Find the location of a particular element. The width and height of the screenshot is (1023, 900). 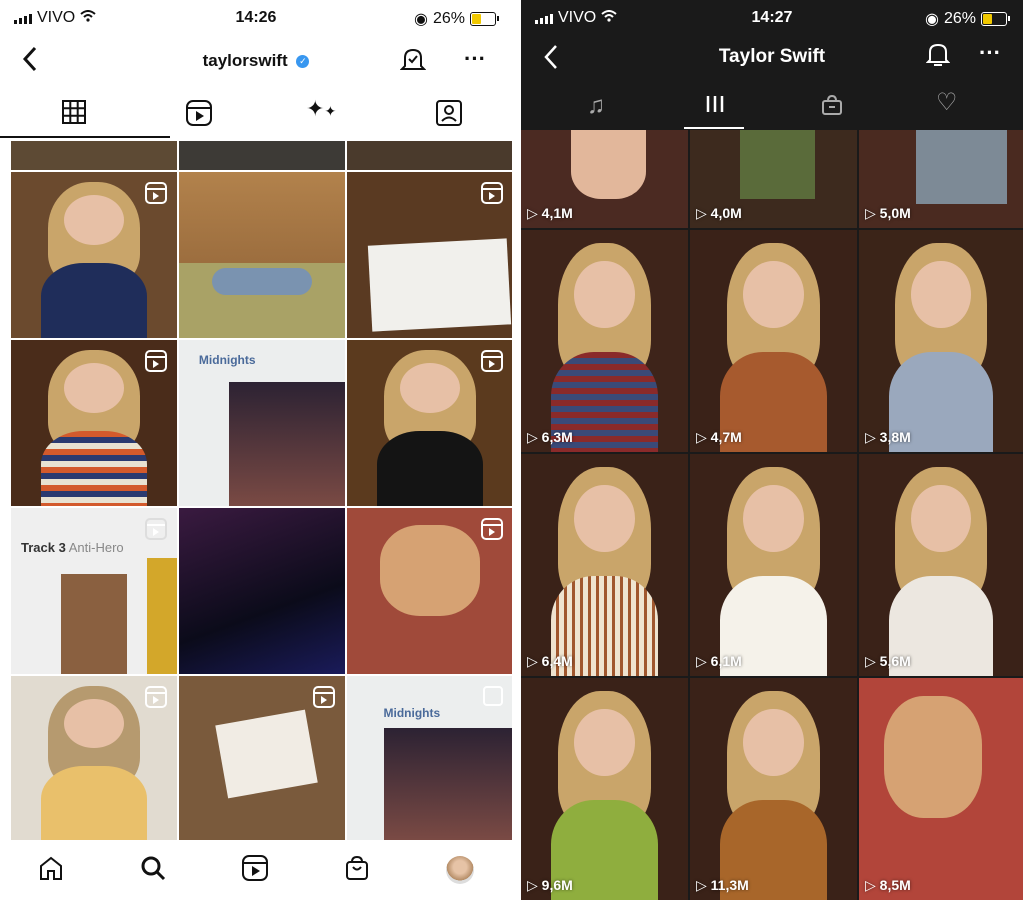

search-icon is located at coordinates (153, 870).